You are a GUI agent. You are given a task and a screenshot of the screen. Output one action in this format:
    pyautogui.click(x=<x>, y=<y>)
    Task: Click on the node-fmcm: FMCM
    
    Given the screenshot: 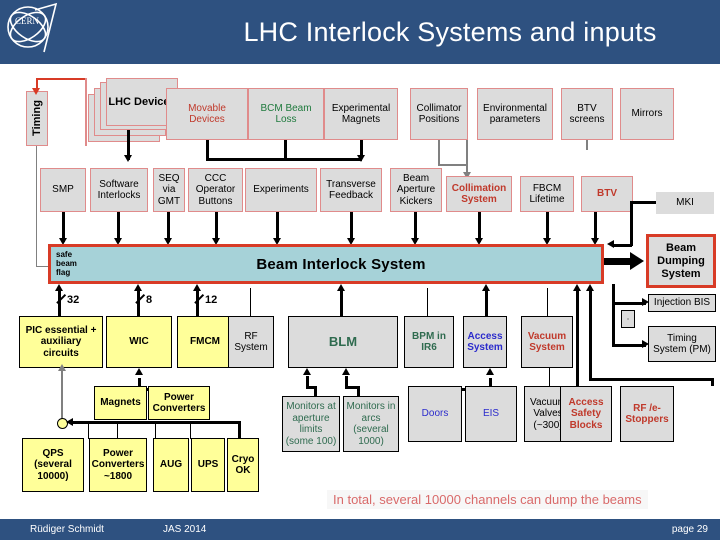 What is the action you would take?
    pyautogui.click(x=205, y=342)
    